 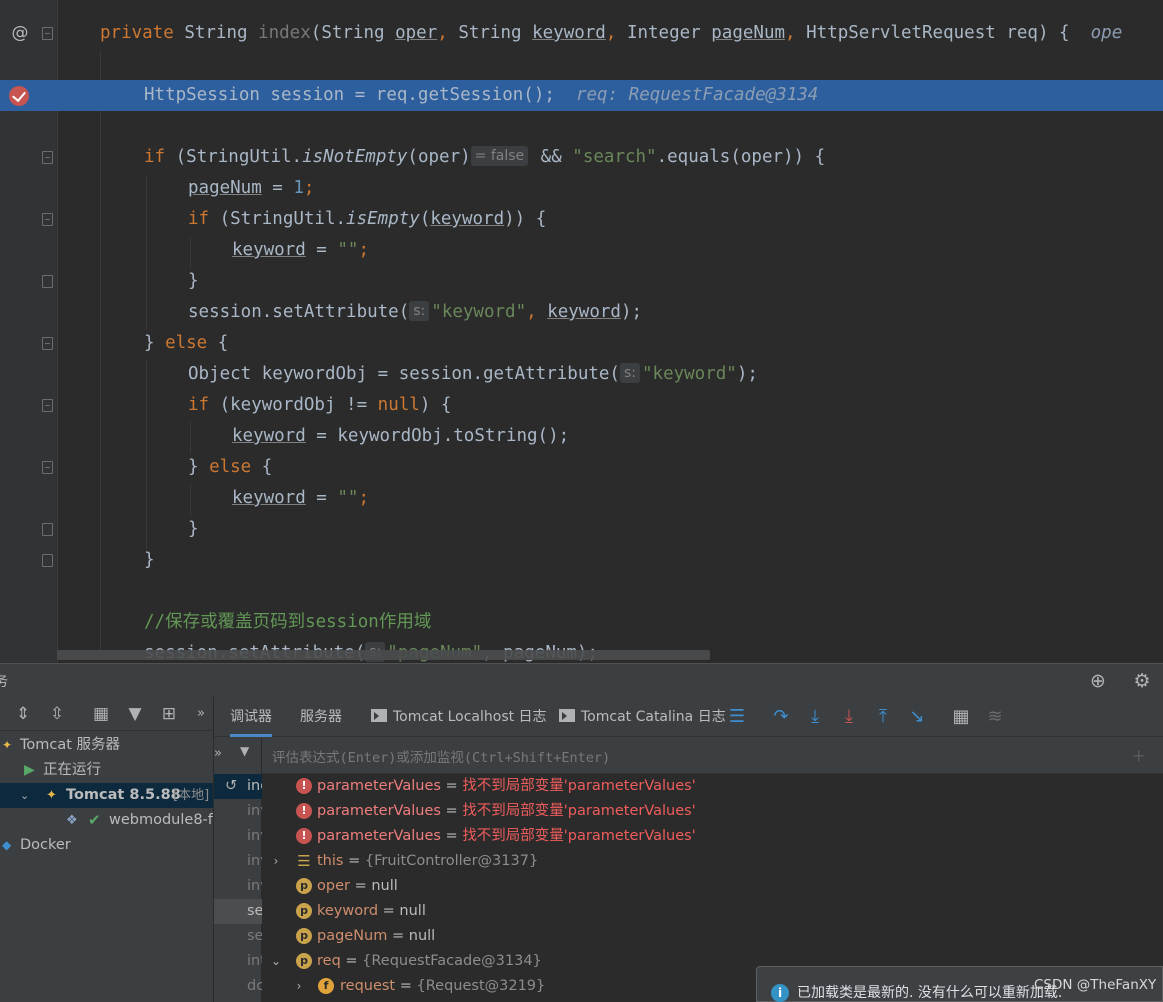 I want to click on gear-icon: ⚙, so click(x=1142, y=681).